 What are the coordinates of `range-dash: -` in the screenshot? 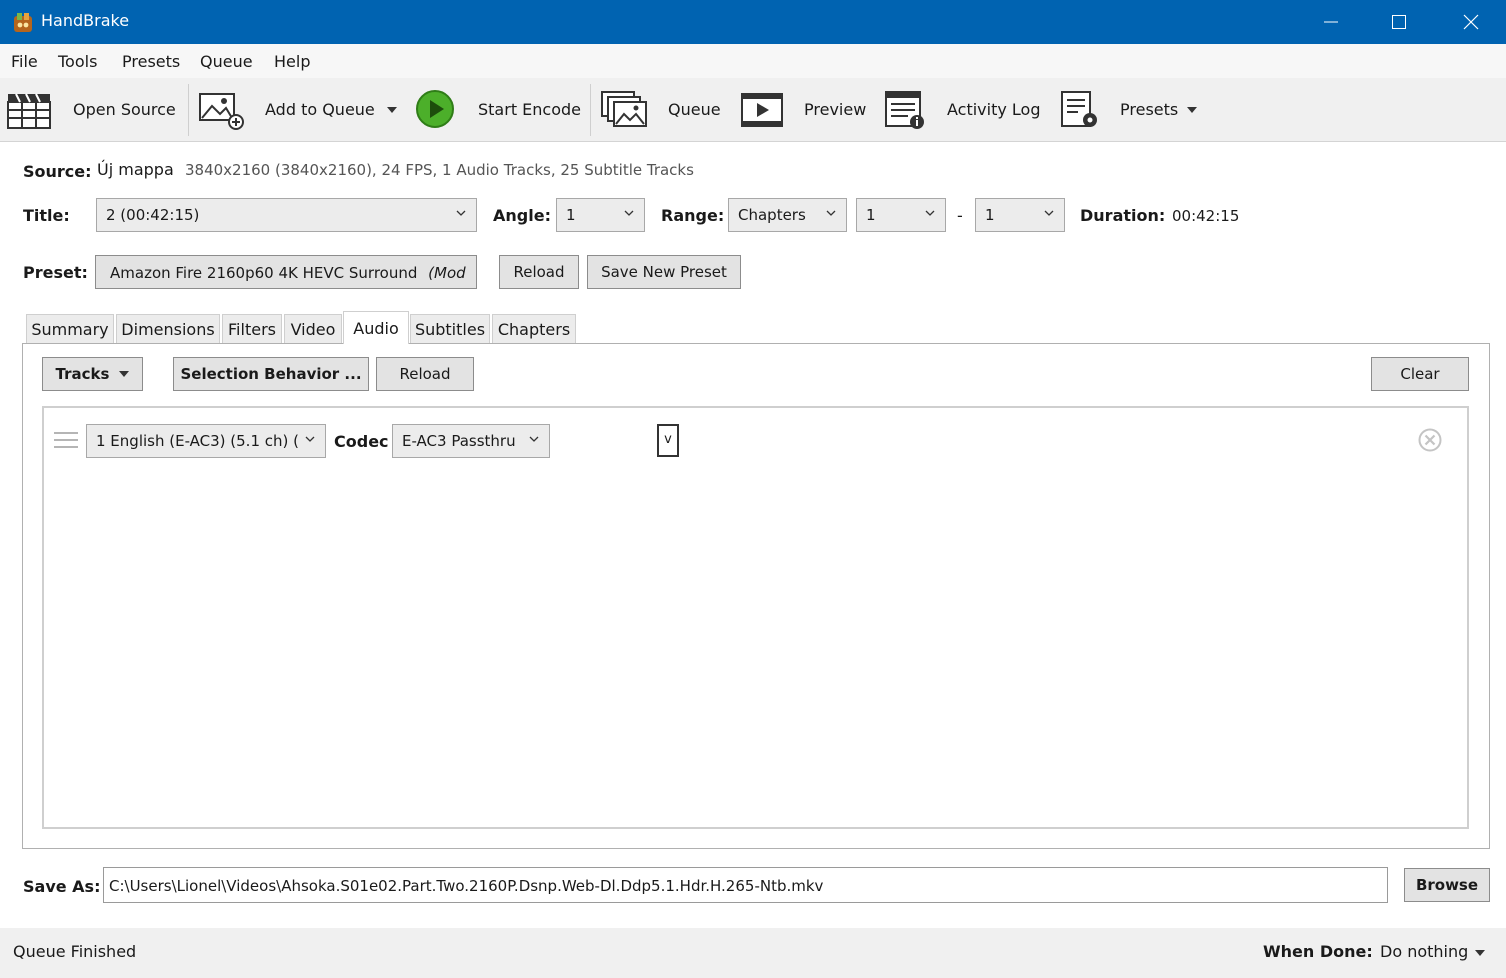 It's located at (960, 215).